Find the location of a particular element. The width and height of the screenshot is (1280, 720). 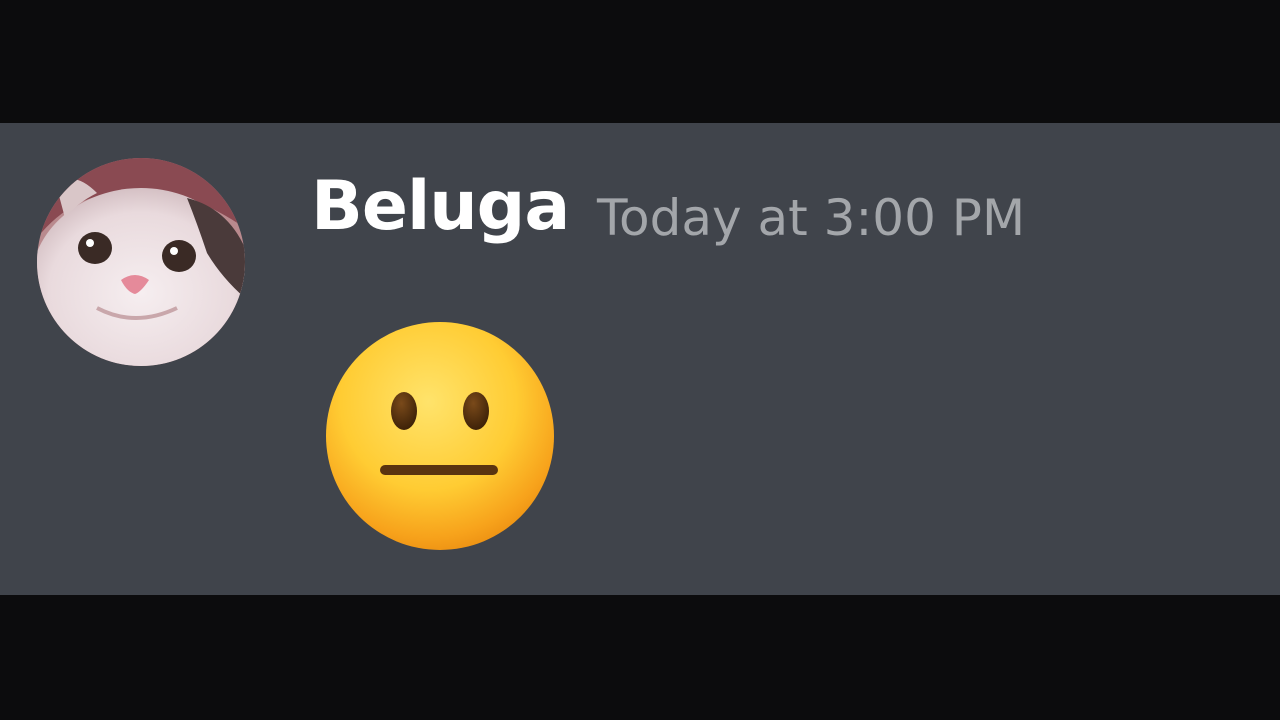

cat-avatar-icon is located at coordinates (141, 262).